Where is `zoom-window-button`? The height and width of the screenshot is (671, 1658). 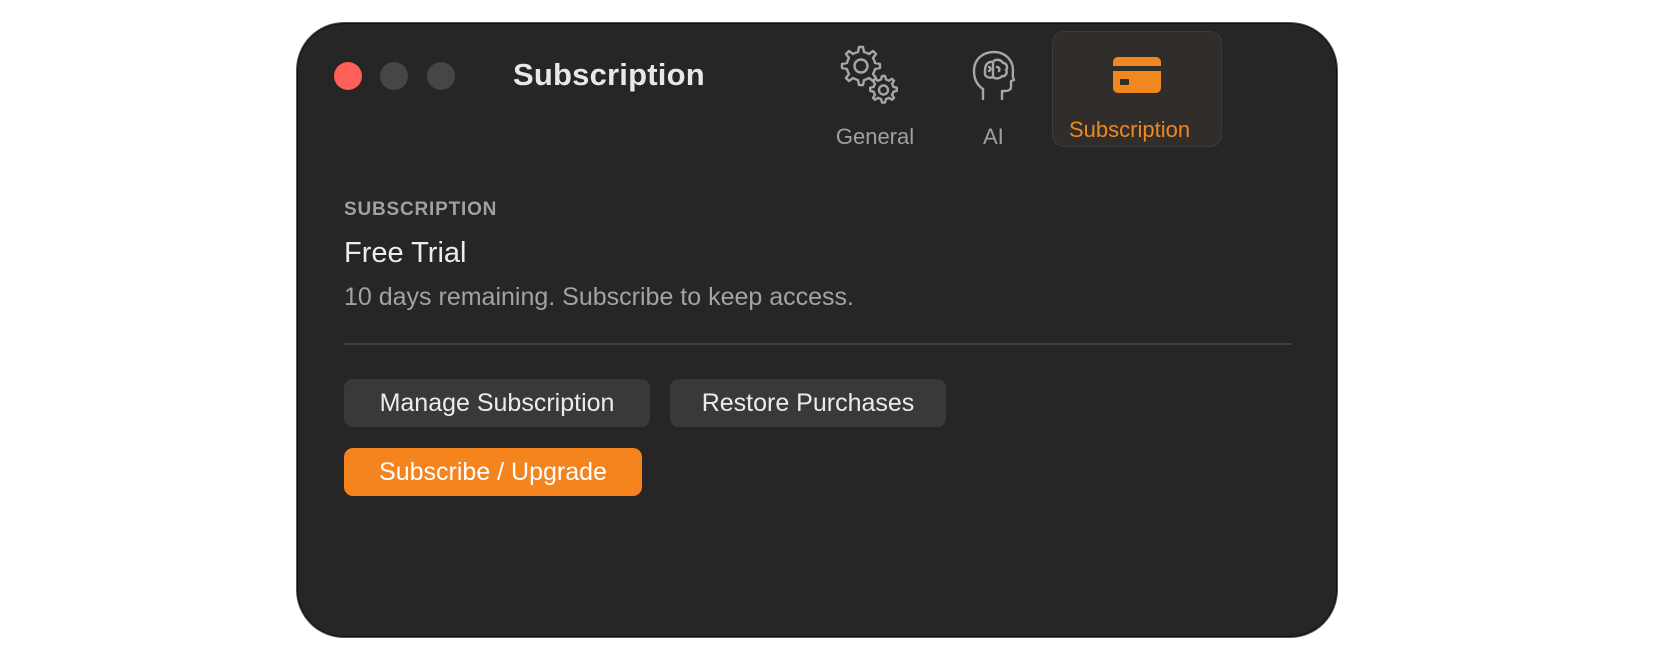
zoom-window-button is located at coordinates (441, 76).